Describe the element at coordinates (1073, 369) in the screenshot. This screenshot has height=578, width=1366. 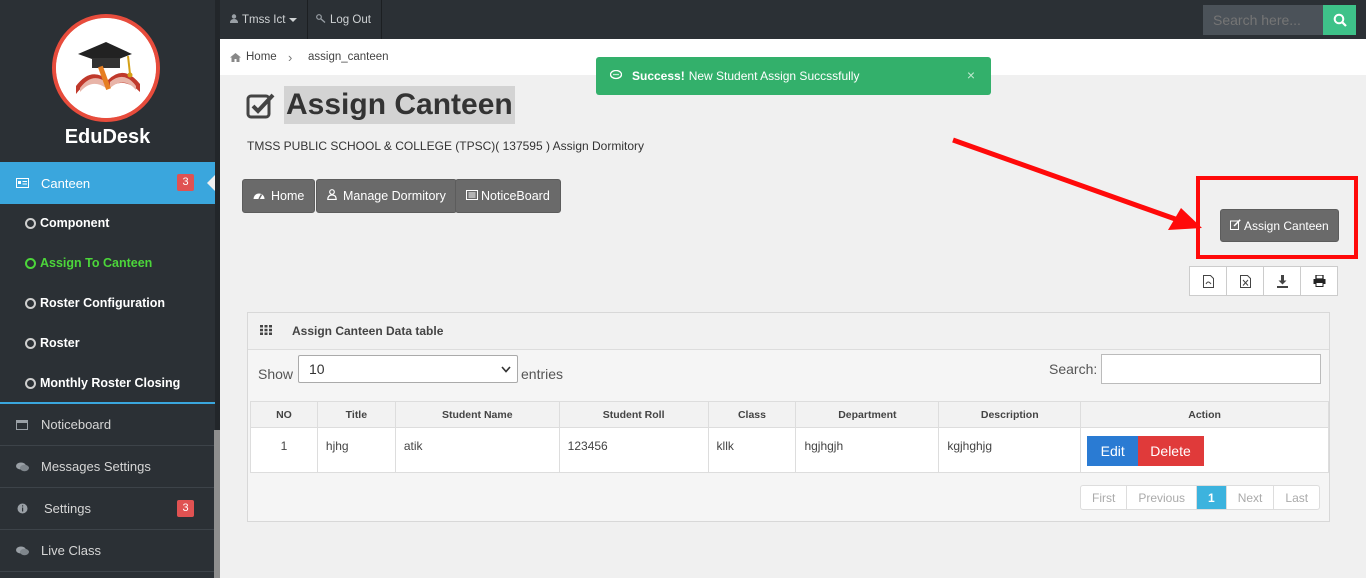
I see `table-search-label: Search:` at that location.